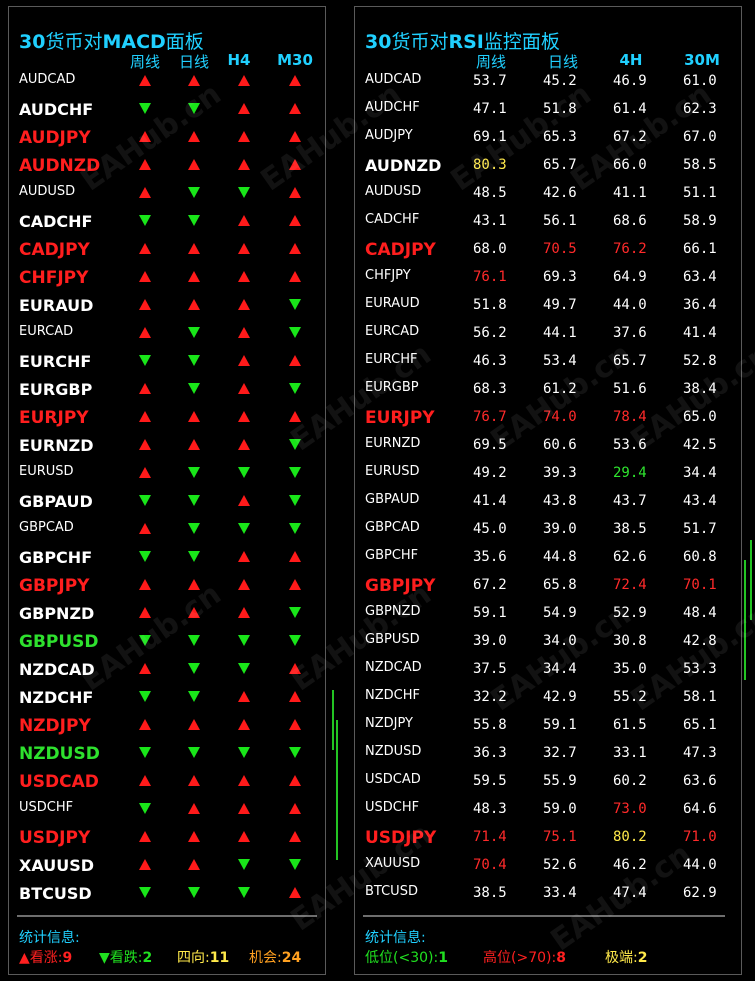 The width and height of the screenshot is (755, 981). I want to click on rsi-value: 52.8, so click(700, 361).